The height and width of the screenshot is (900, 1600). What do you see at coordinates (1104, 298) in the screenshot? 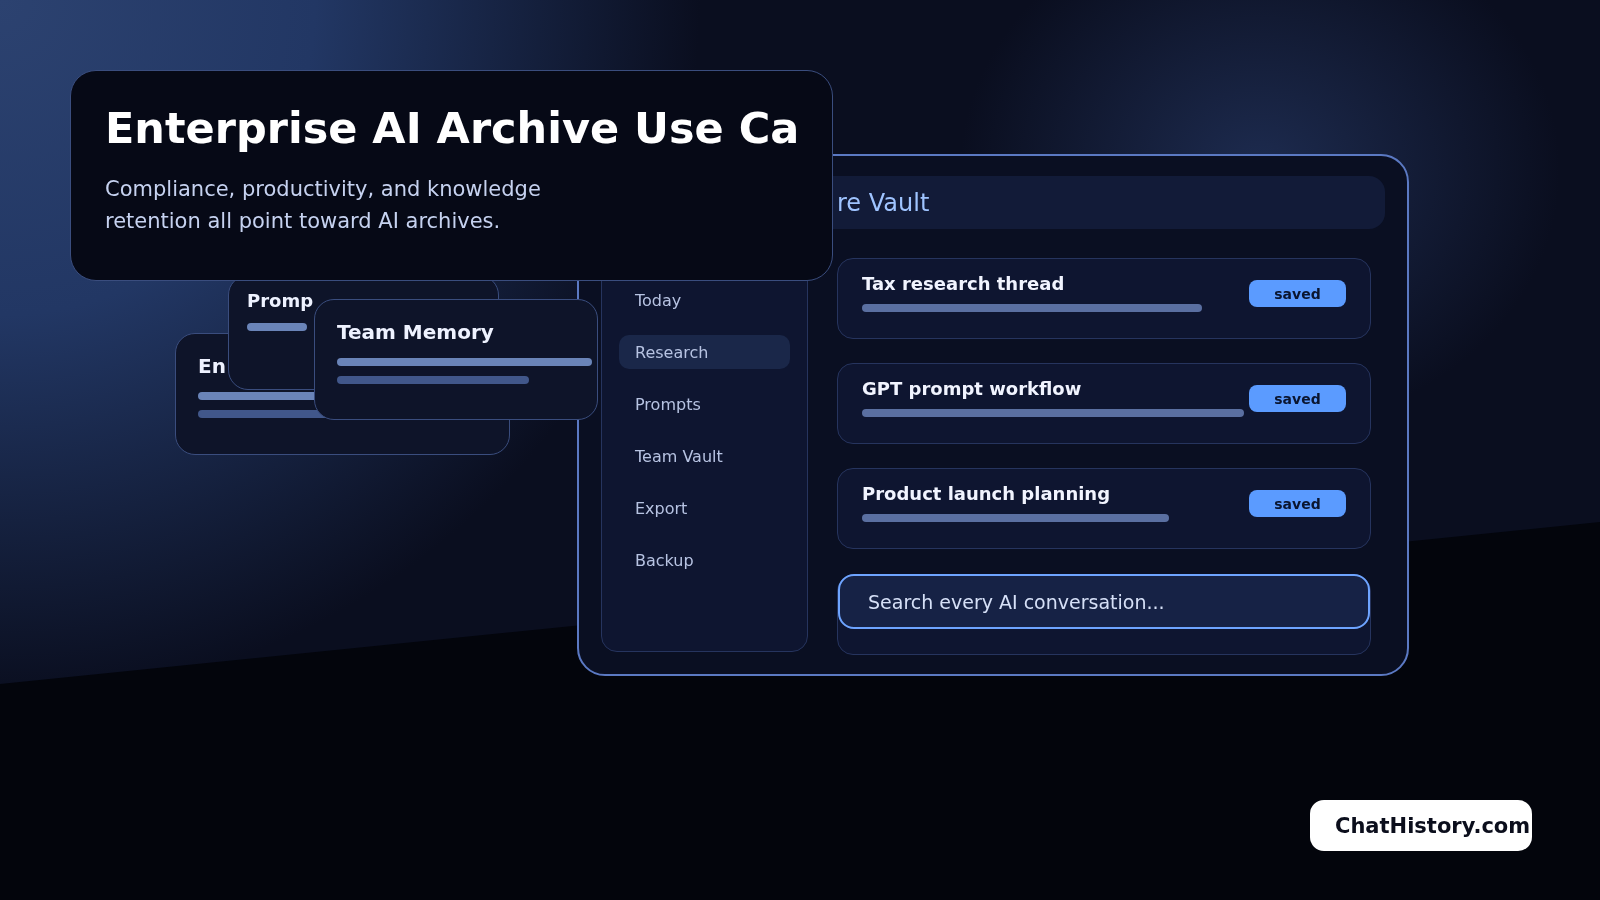
I see `conversation-card: Tax research thread saved` at bounding box center [1104, 298].